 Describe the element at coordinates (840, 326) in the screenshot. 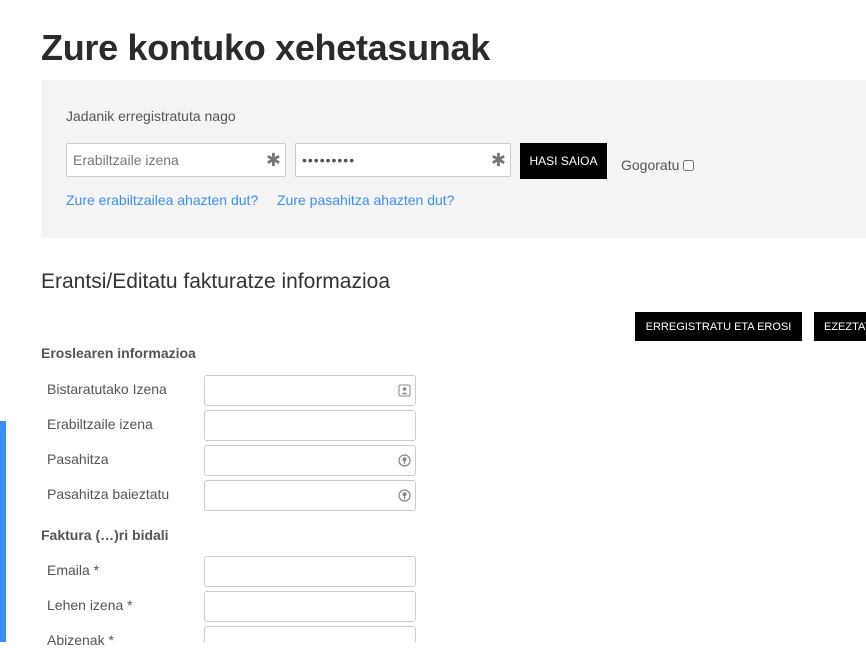

I see `cancel-button: EZEZTATU` at that location.